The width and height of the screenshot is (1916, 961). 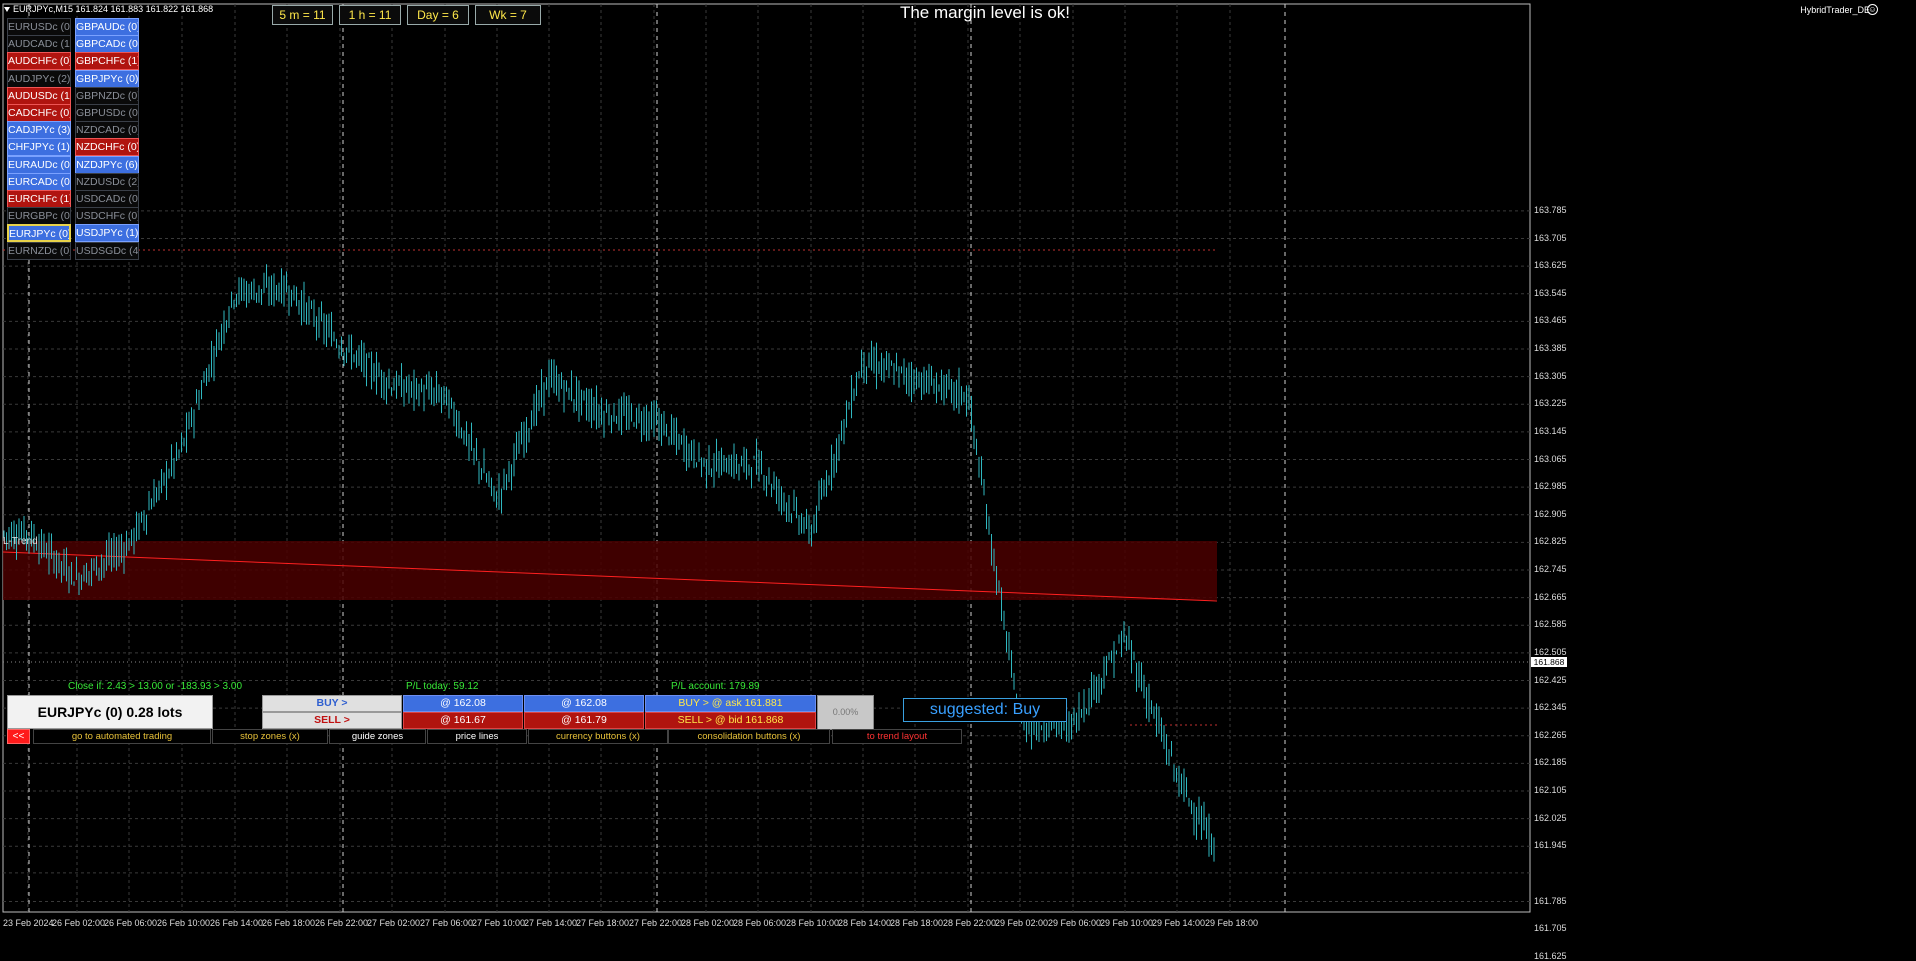 What do you see at coordinates (508, 15) in the screenshot?
I see `timeframe-week-button: Wk = 7` at bounding box center [508, 15].